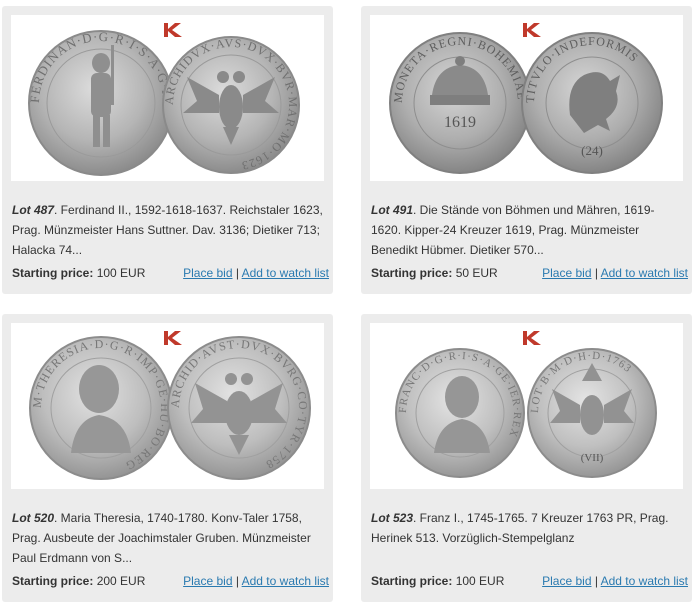 This screenshot has width=700, height=608. Describe the element at coordinates (392, 210) in the screenshot. I see `lot-number: Lot 491` at that location.